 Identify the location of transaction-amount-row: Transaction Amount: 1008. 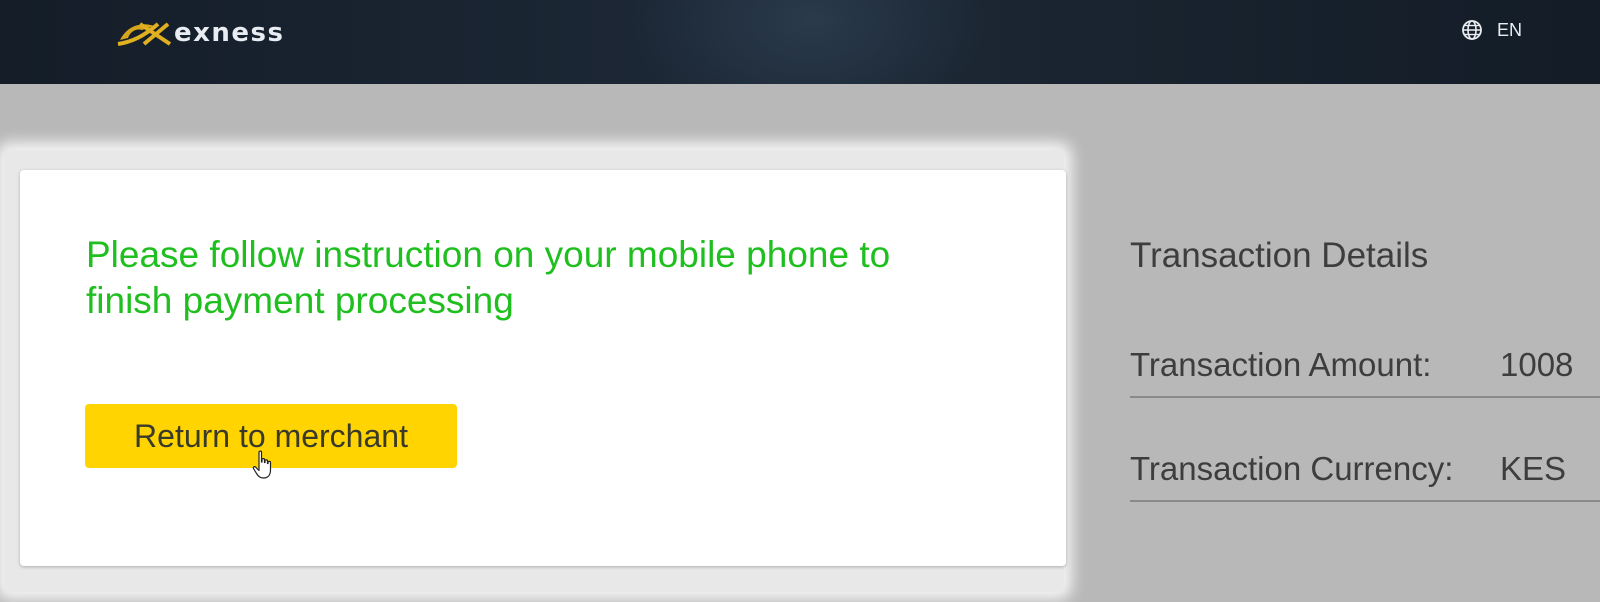
(1365, 372).